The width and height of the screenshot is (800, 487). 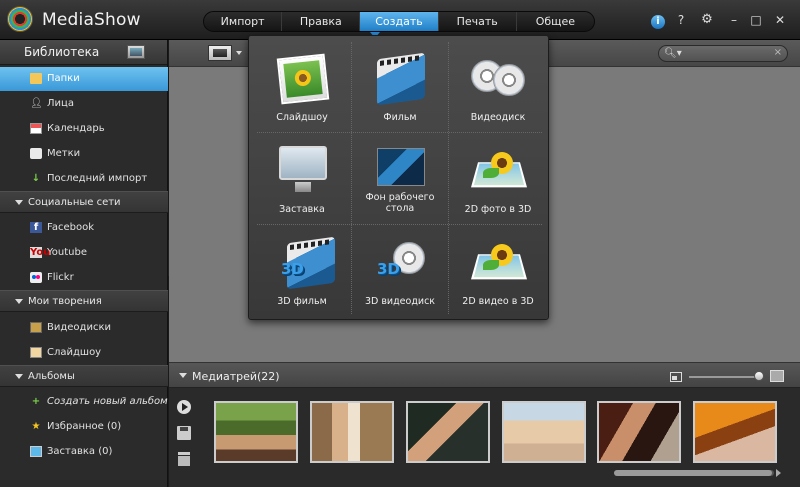 What do you see at coordinates (84, 79) in the screenshot?
I see `sidebar-item-folders: Папки` at bounding box center [84, 79].